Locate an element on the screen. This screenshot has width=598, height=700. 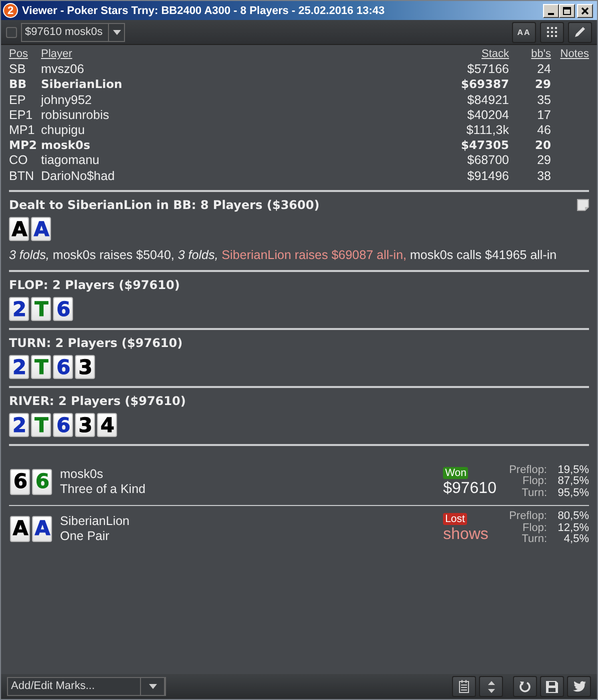
checkbox is located at coordinates (11, 32).